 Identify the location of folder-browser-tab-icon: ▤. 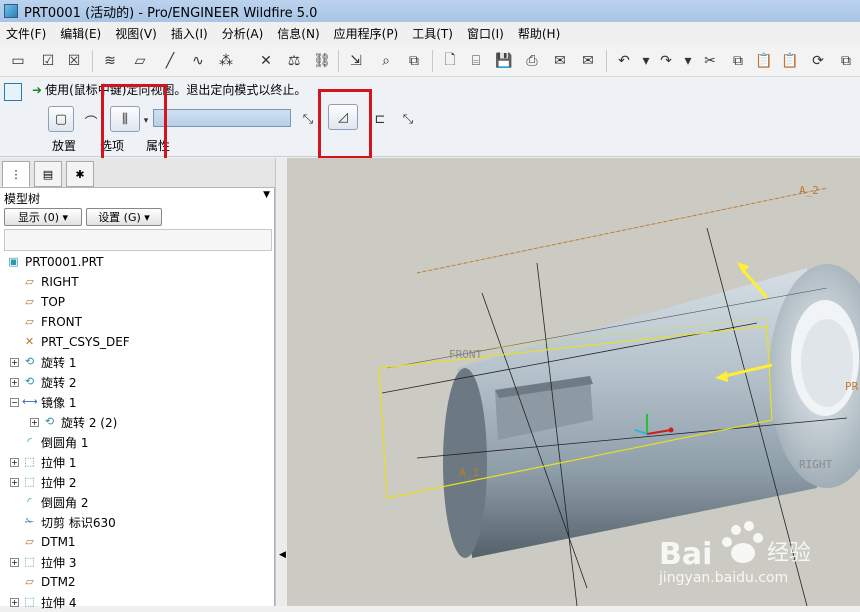
(48, 174).